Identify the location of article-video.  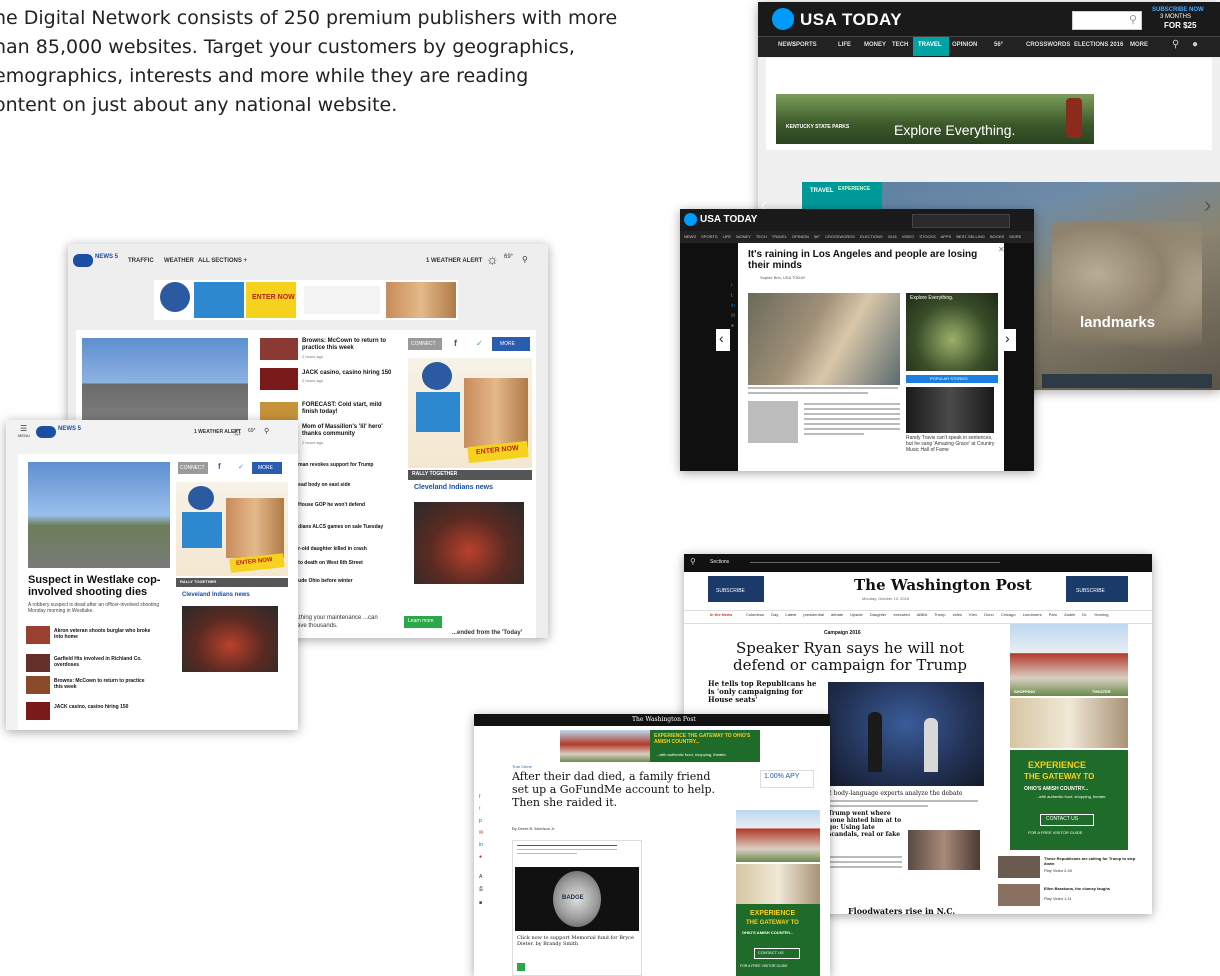
(824, 339).